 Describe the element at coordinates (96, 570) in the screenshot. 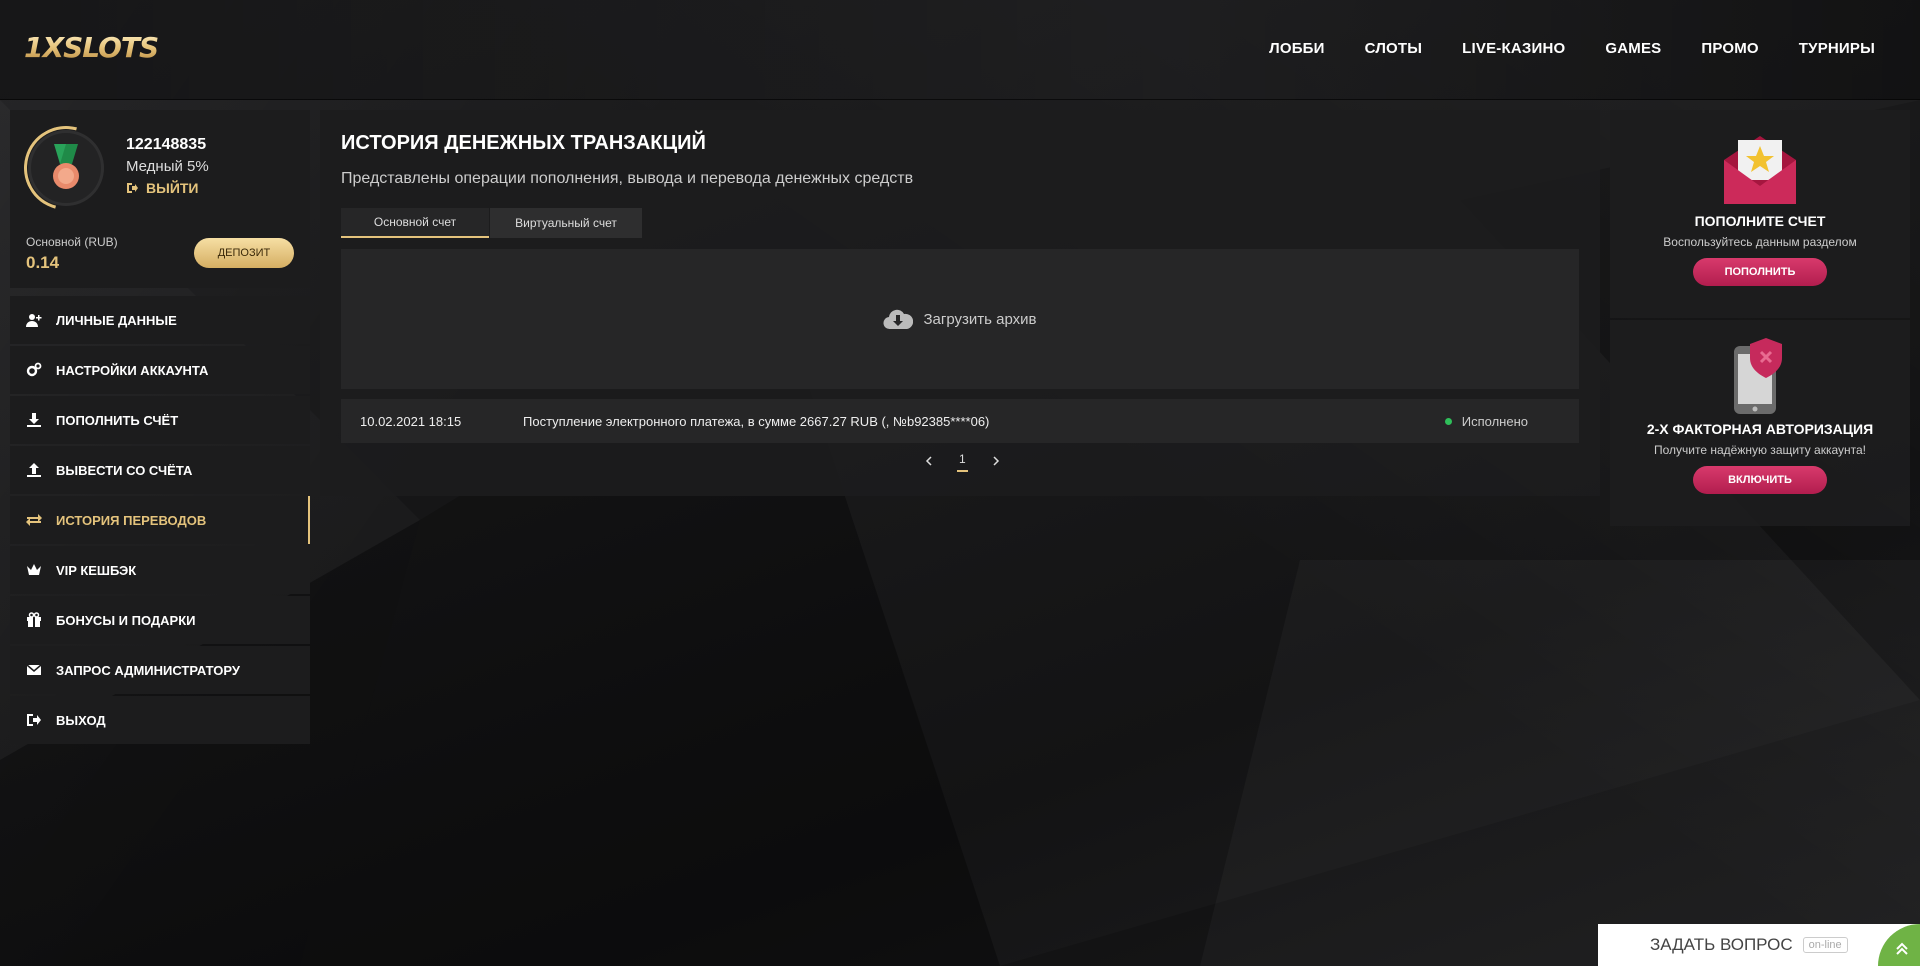

I see `menu-item-label: VIP КЕШБЭК` at that location.